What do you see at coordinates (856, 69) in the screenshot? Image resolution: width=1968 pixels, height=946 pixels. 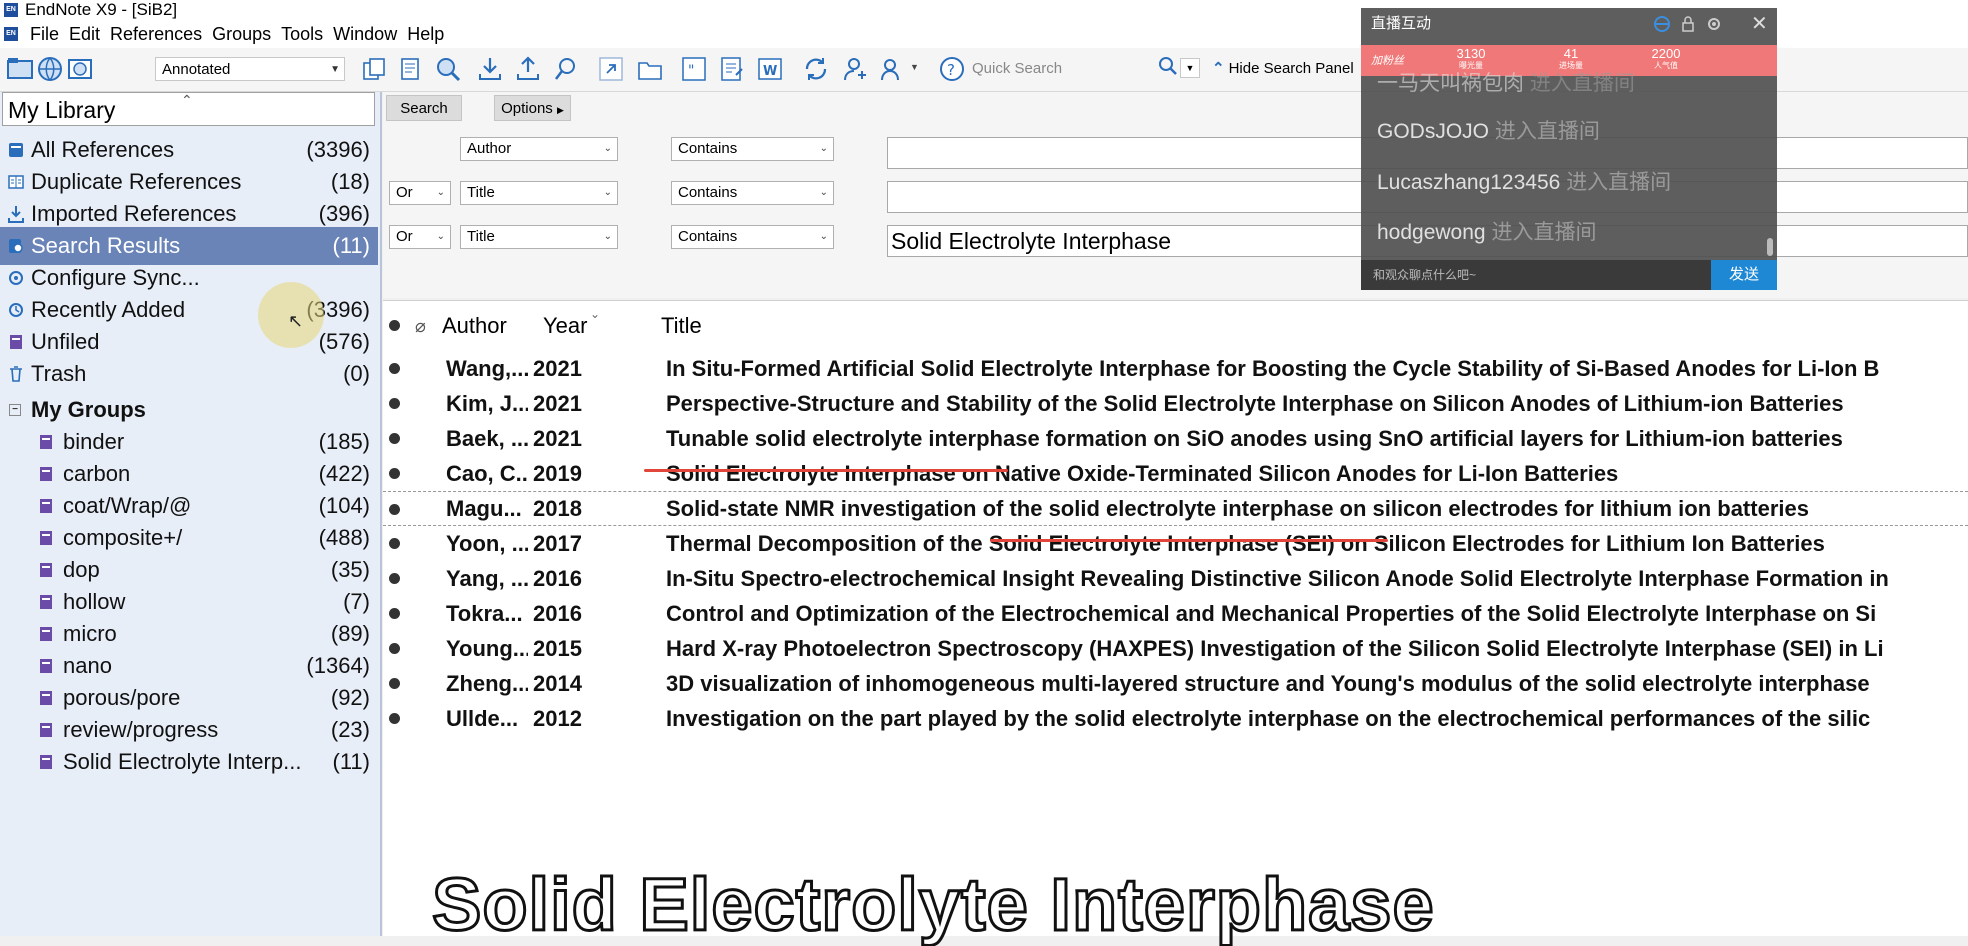 I see `share-library-icon` at bounding box center [856, 69].